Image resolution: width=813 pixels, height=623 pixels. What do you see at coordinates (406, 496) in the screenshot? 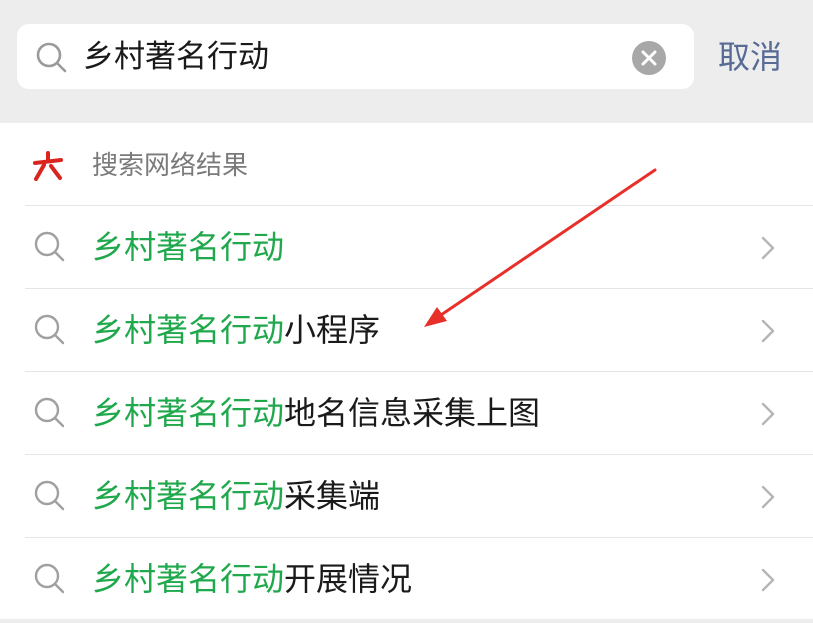
I see `result-item: 乡村著名行动采集端` at bounding box center [406, 496].